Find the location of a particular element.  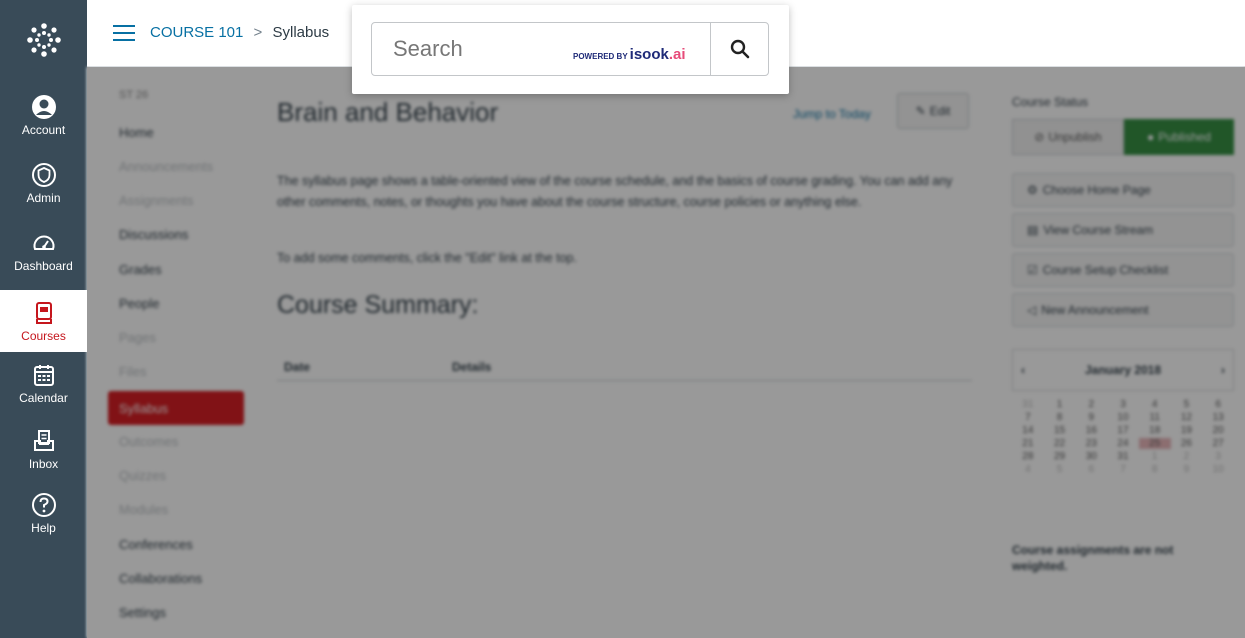

brand-name: isook is located at coordinates (649, 54).